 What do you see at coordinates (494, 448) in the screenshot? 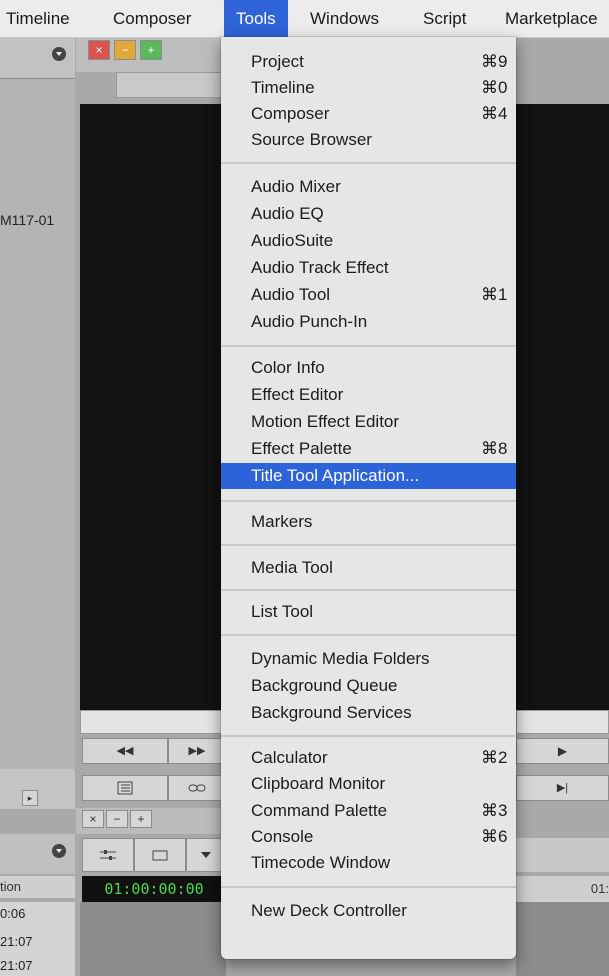
I see `shortcut-label: ⌘8` at bounding box center [494, 448].